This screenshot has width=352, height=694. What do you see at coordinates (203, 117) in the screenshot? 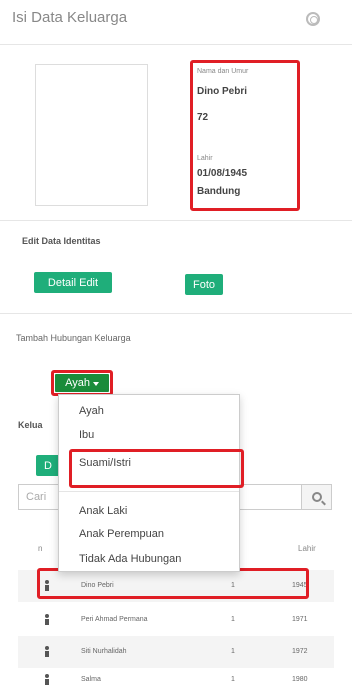
I see `profile-age: 72` at bounding box center [203, 117].